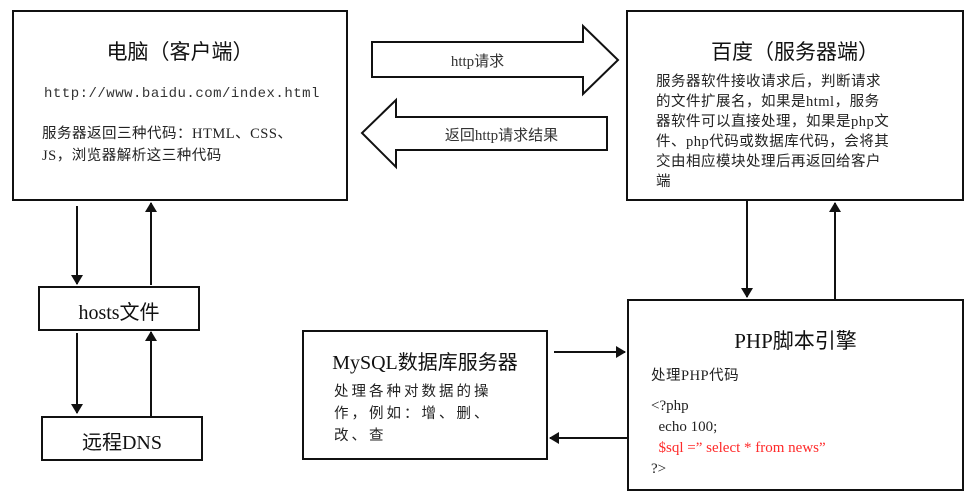 This screenshot has height=500, width=975. Describe the element at coordinates (663, 182) in the screenshot. I see `server-description-line: 端` at that location.